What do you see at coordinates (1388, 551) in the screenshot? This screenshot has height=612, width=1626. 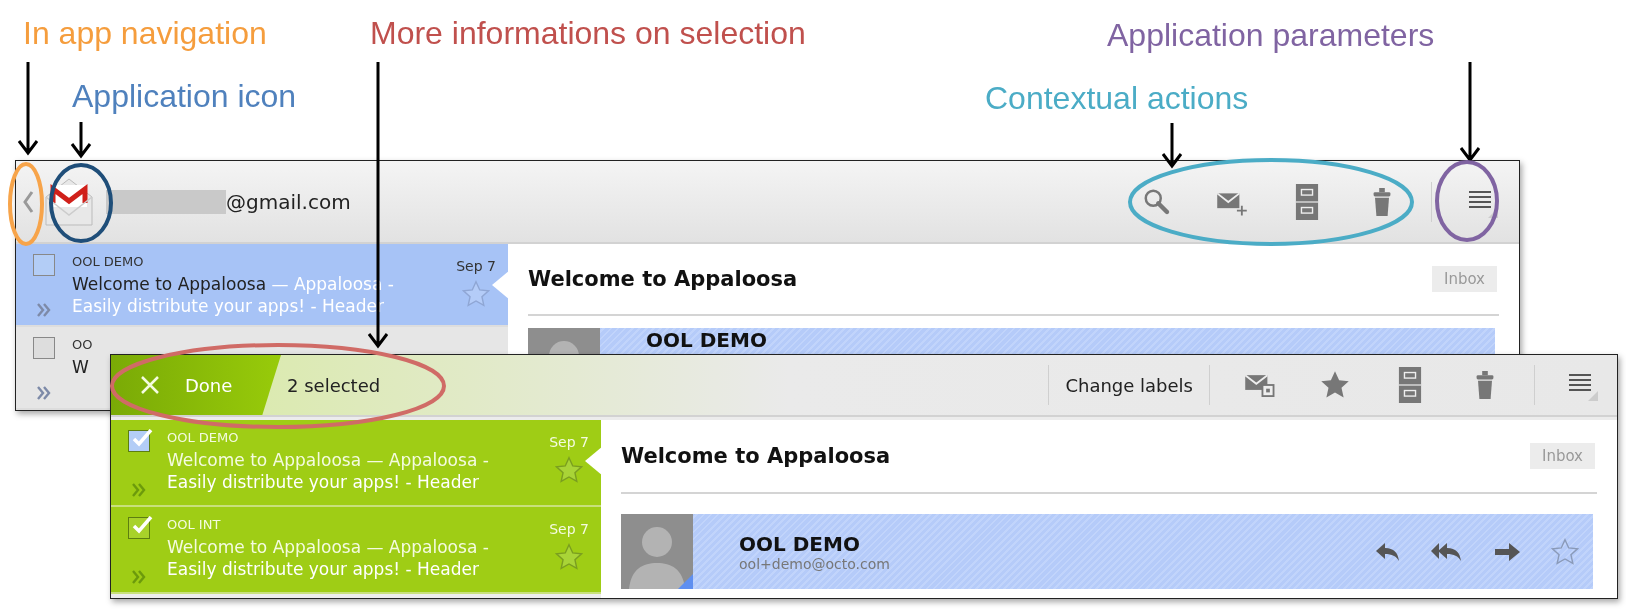 I see `reply-icon` at bounding box center [1388, 551].